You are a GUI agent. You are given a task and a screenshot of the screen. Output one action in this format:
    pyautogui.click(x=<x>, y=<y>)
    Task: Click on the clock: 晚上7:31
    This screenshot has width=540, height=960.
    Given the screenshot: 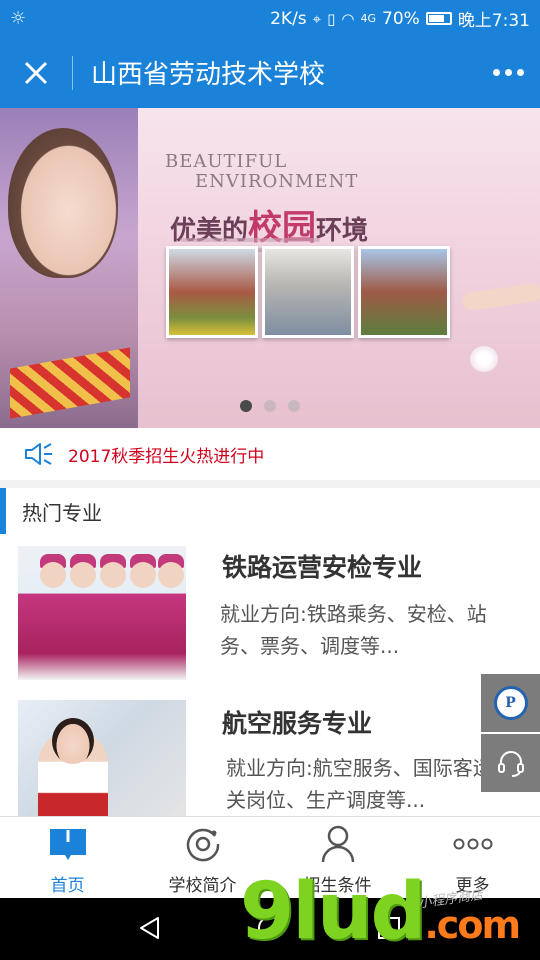 What is the action you would take?
    pyautogui.click(x=493, y=21)
    